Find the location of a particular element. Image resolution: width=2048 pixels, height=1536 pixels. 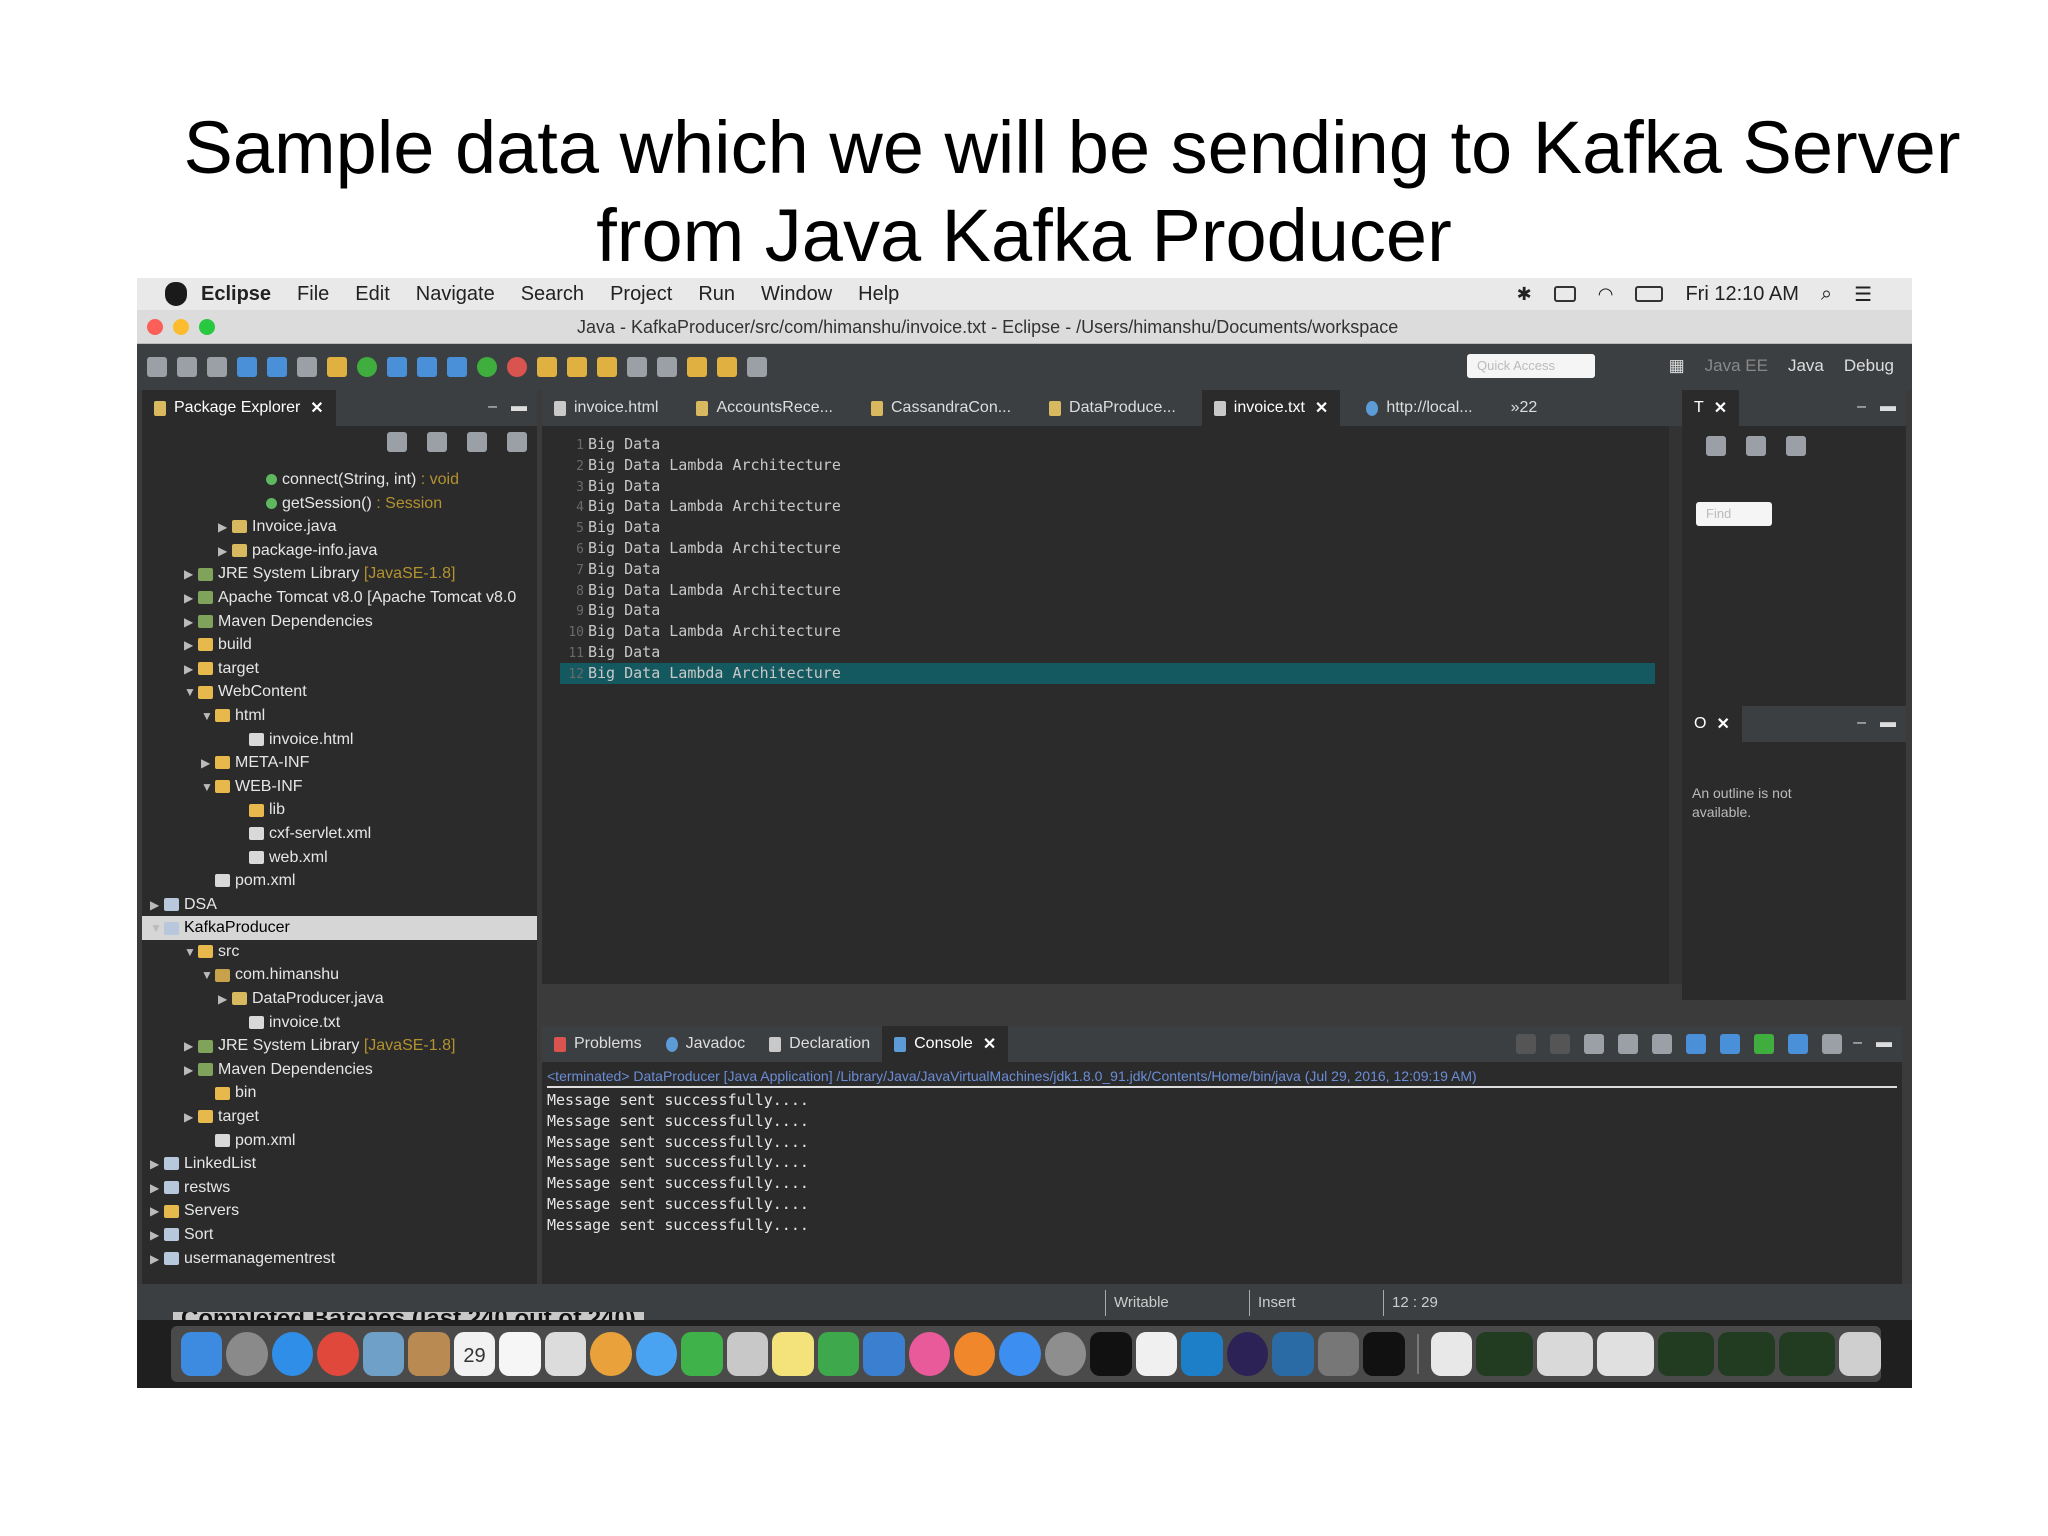

system-preferences-icon is located at coordinates (1065, 1354).